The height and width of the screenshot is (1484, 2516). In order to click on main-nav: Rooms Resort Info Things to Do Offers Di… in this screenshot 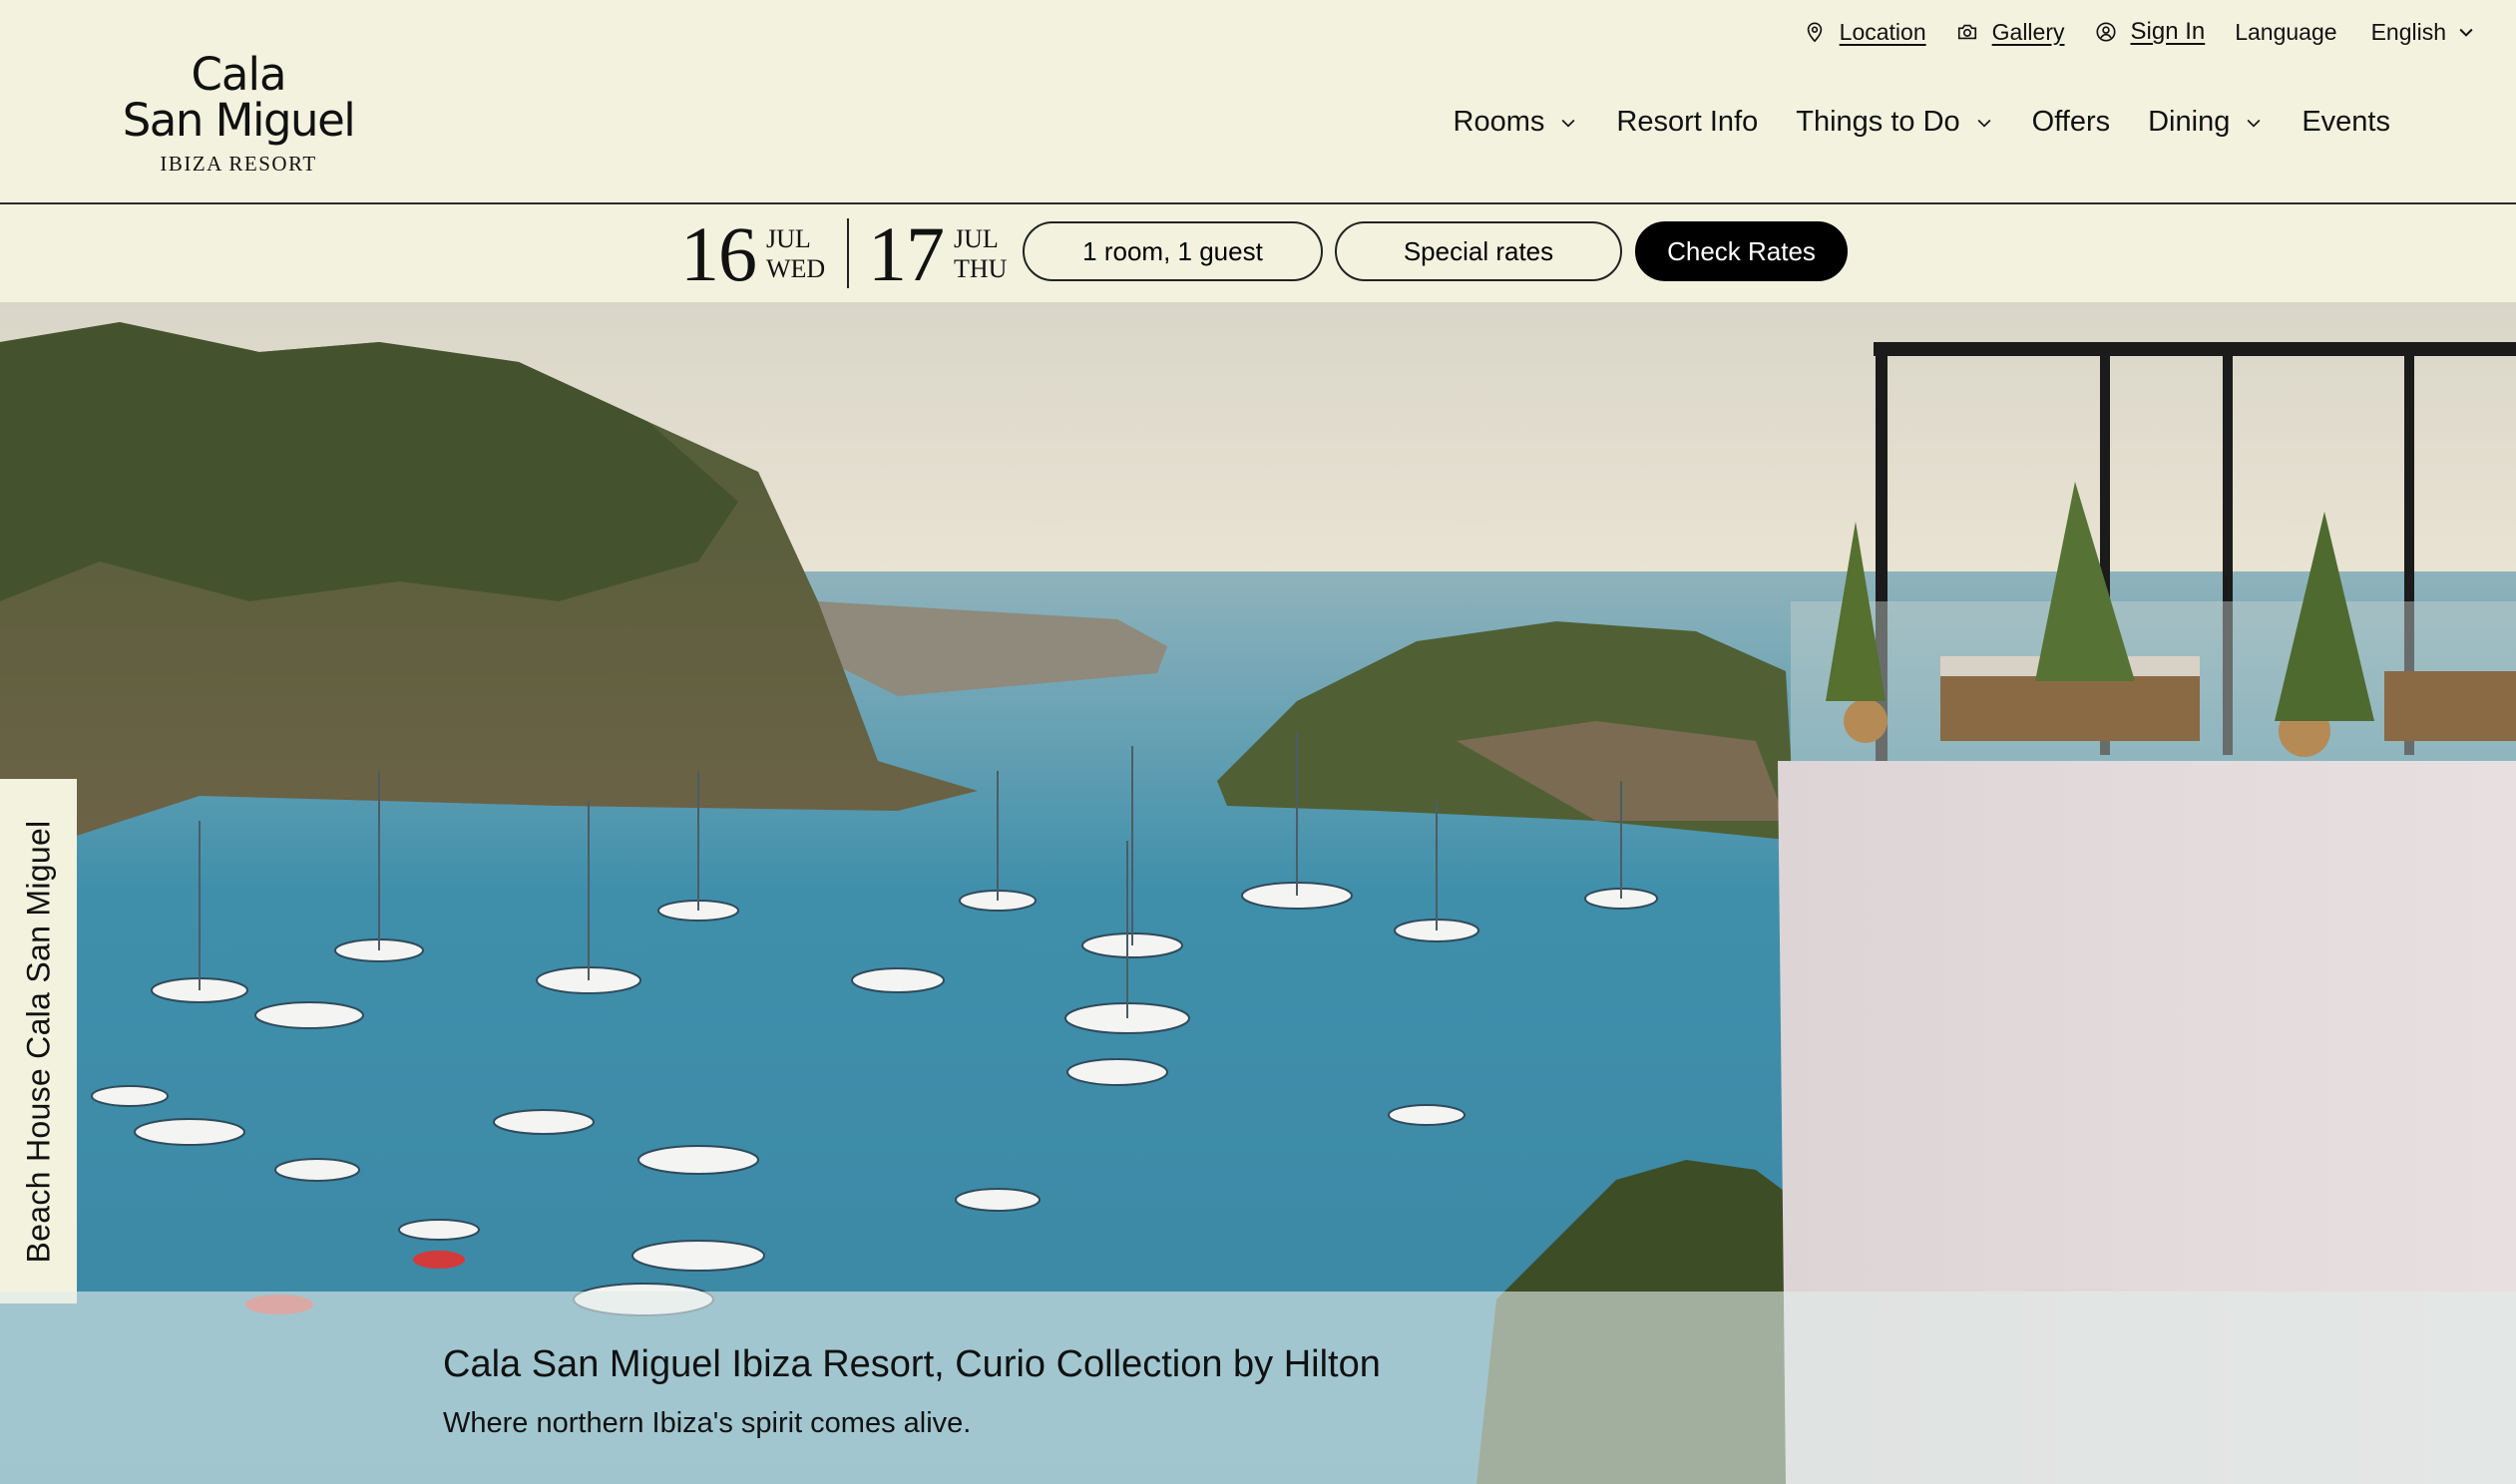, I will do `click(1903, 122)`.